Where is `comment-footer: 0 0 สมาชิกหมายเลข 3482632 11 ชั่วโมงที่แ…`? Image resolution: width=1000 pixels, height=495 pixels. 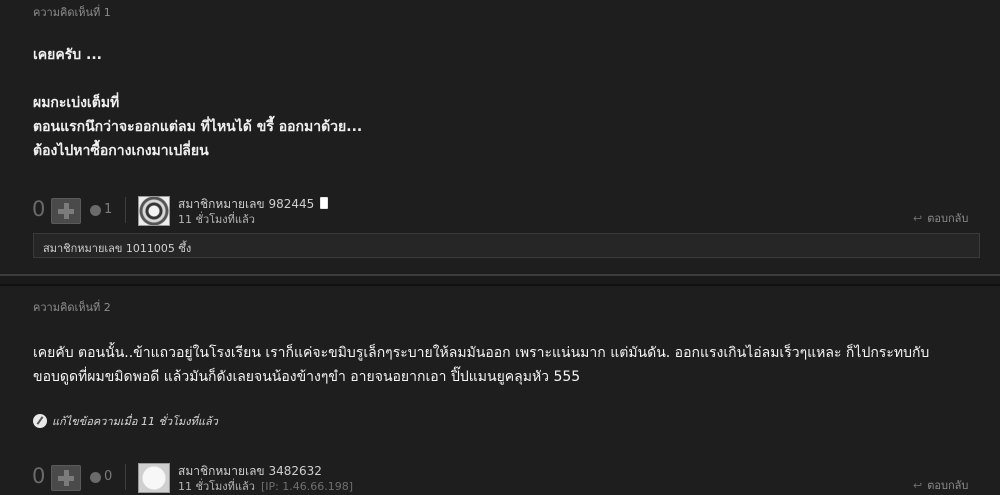
comment-footer: 0 0 สมาชิกหมายเลข 3482632 11 ชั่วโมงที่แ… is located at coordinates (500, 478).